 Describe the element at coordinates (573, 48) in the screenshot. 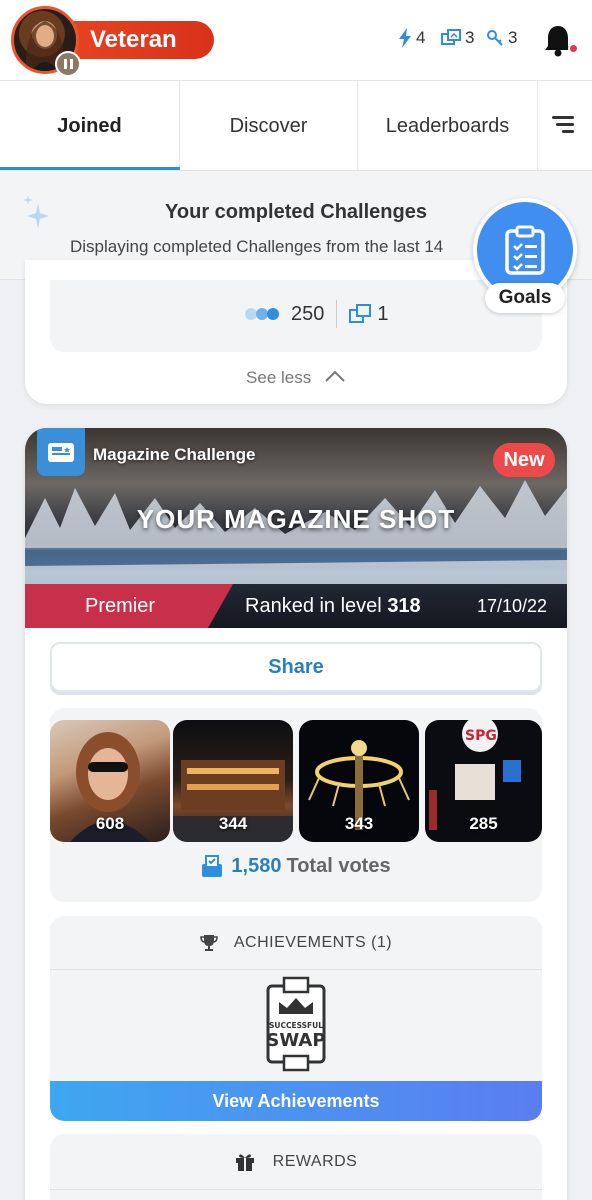

I see `notification-dot` at that location.